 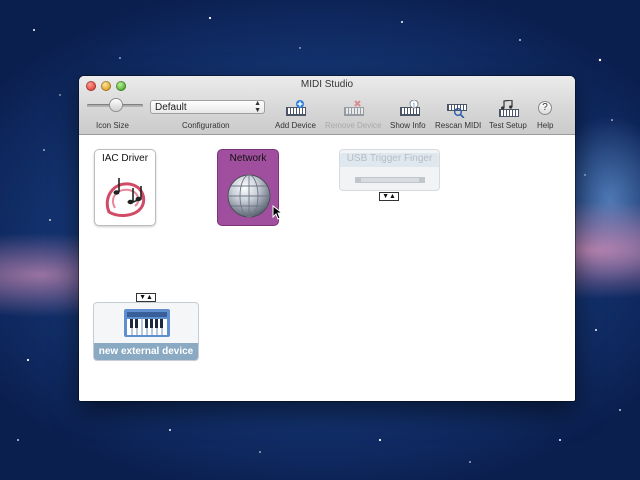 I want to click on configuration-value: Default, so click(x=171, y=107).